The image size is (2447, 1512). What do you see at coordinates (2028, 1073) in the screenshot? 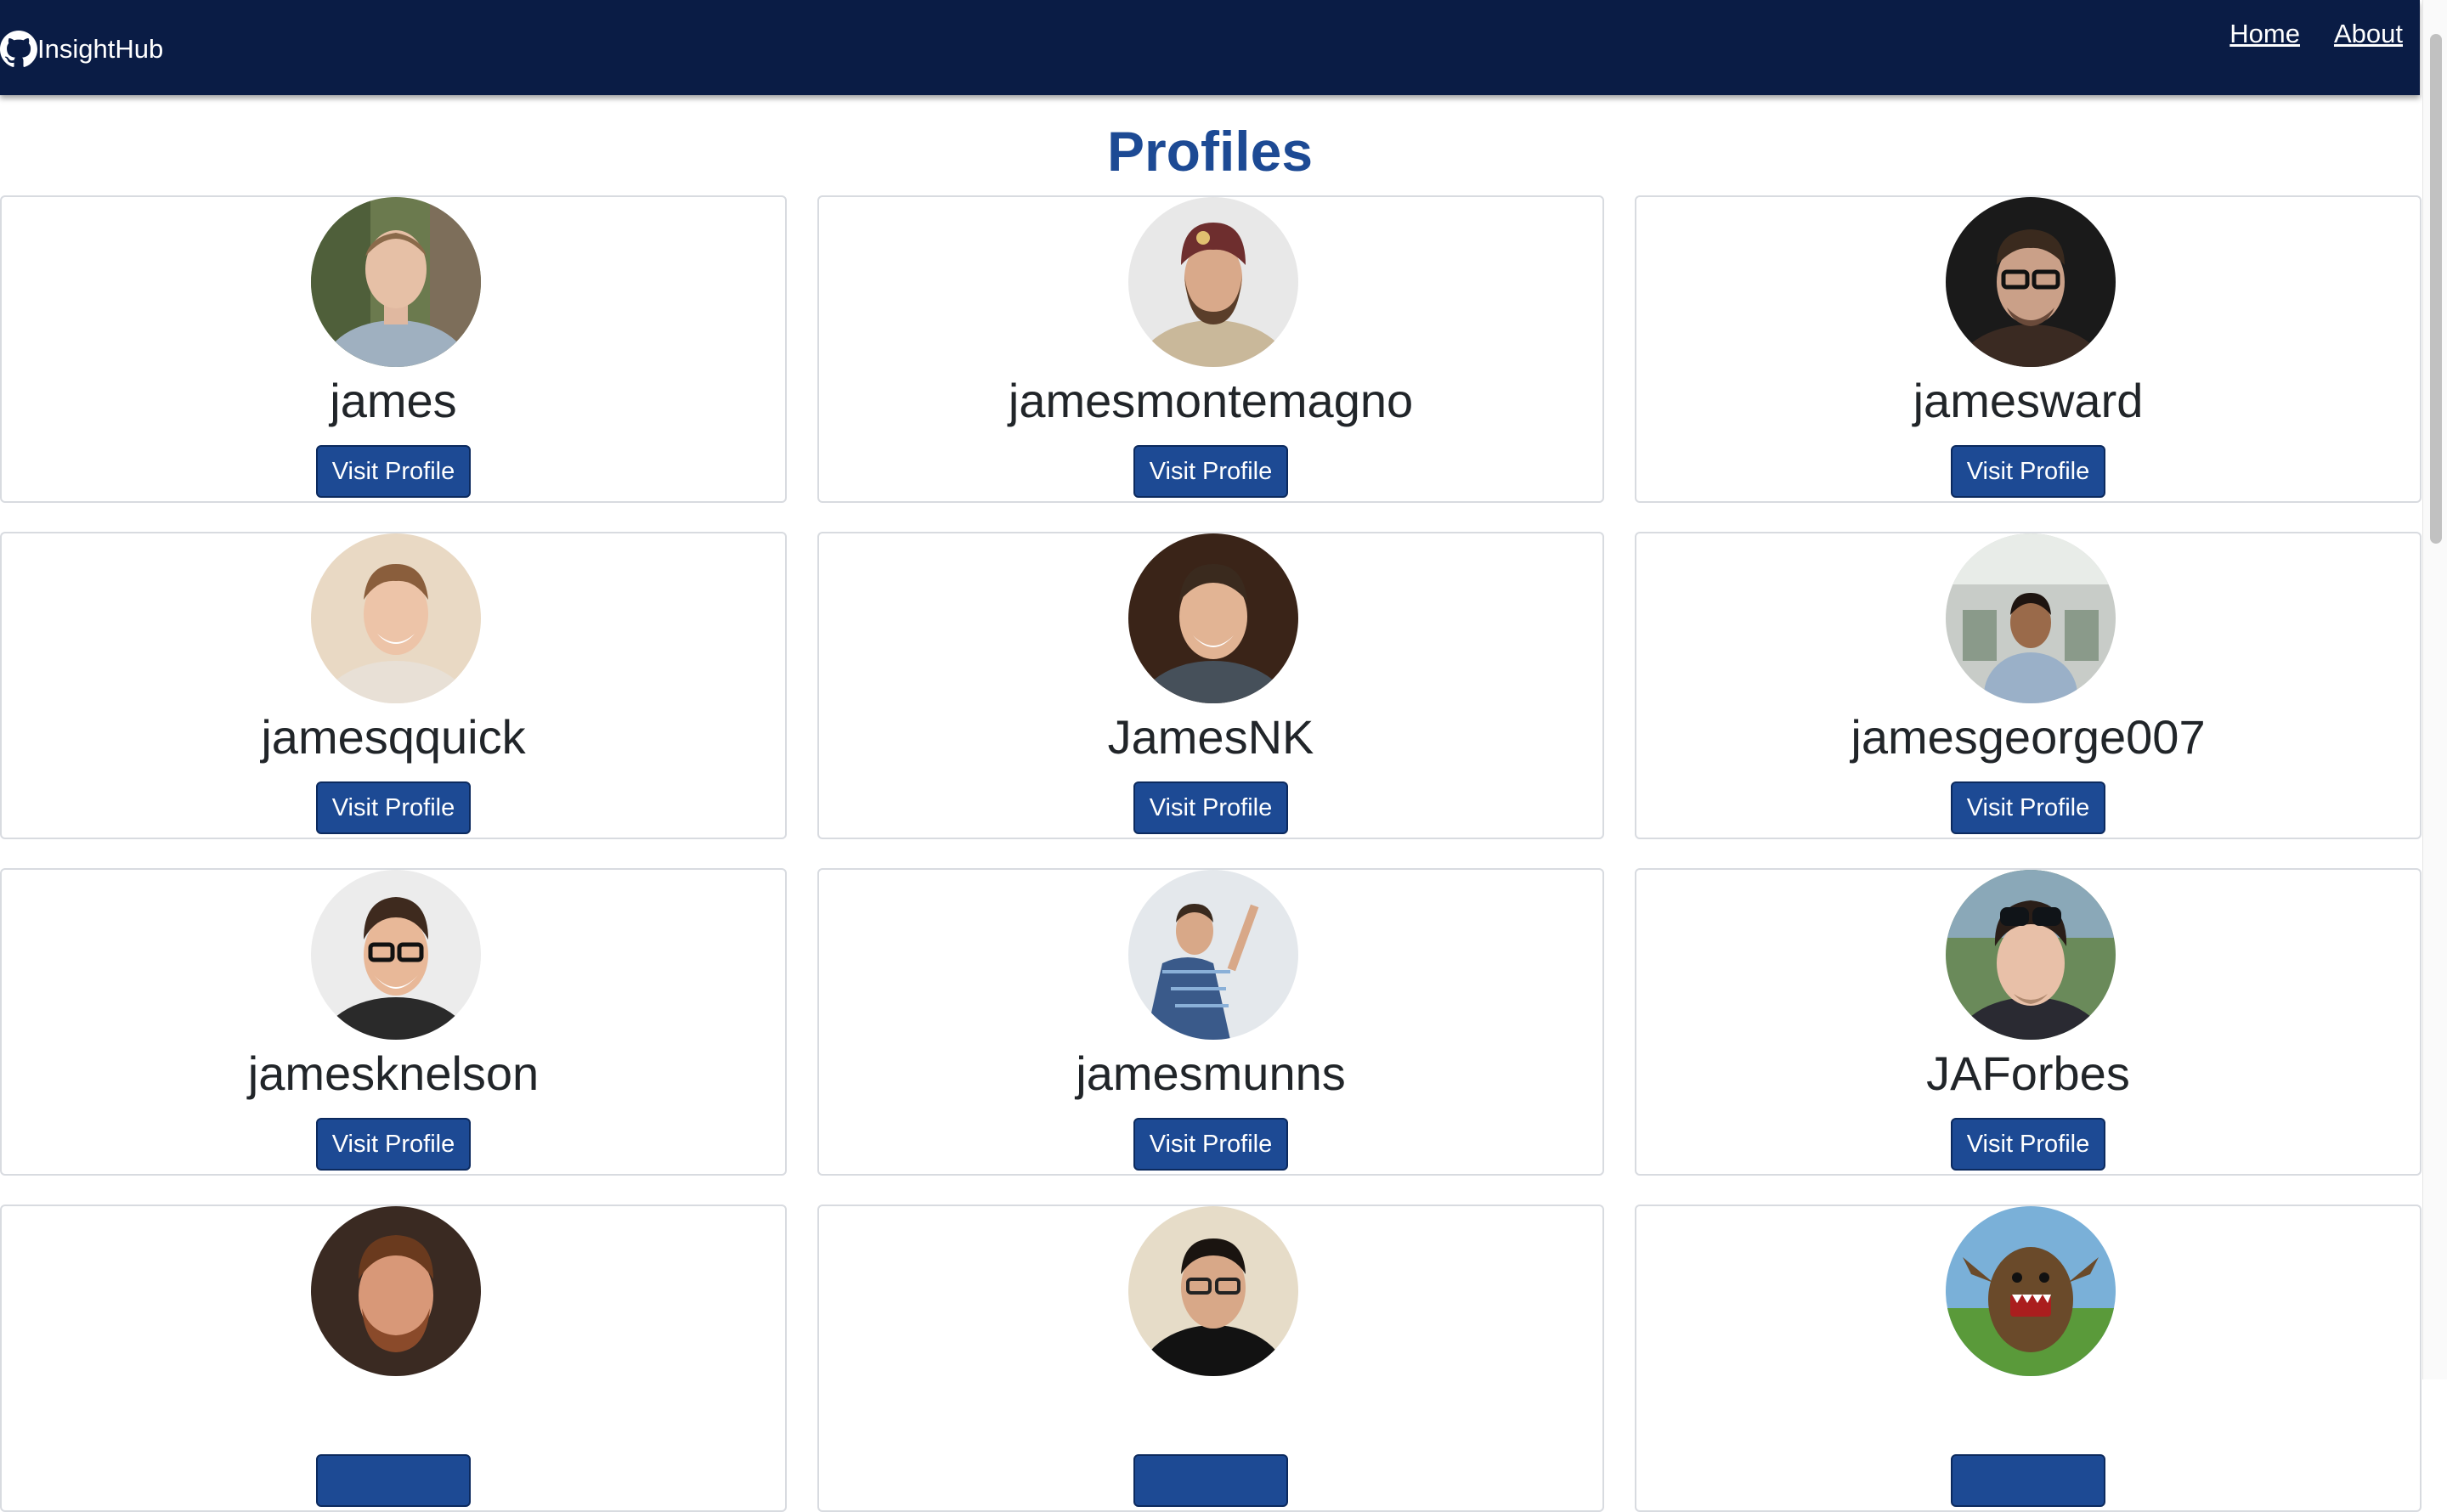
I see `profile-username: JAForbes` at bounding box center [2028, 1073].